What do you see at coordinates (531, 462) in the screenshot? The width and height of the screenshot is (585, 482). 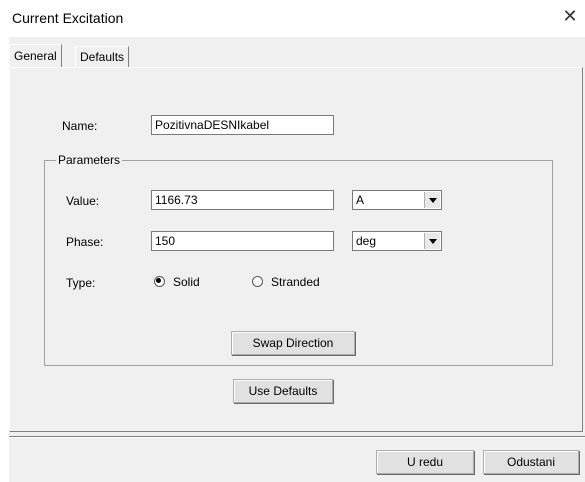 I see `cancel-button: Odustani` at bounding box center [531, 462].